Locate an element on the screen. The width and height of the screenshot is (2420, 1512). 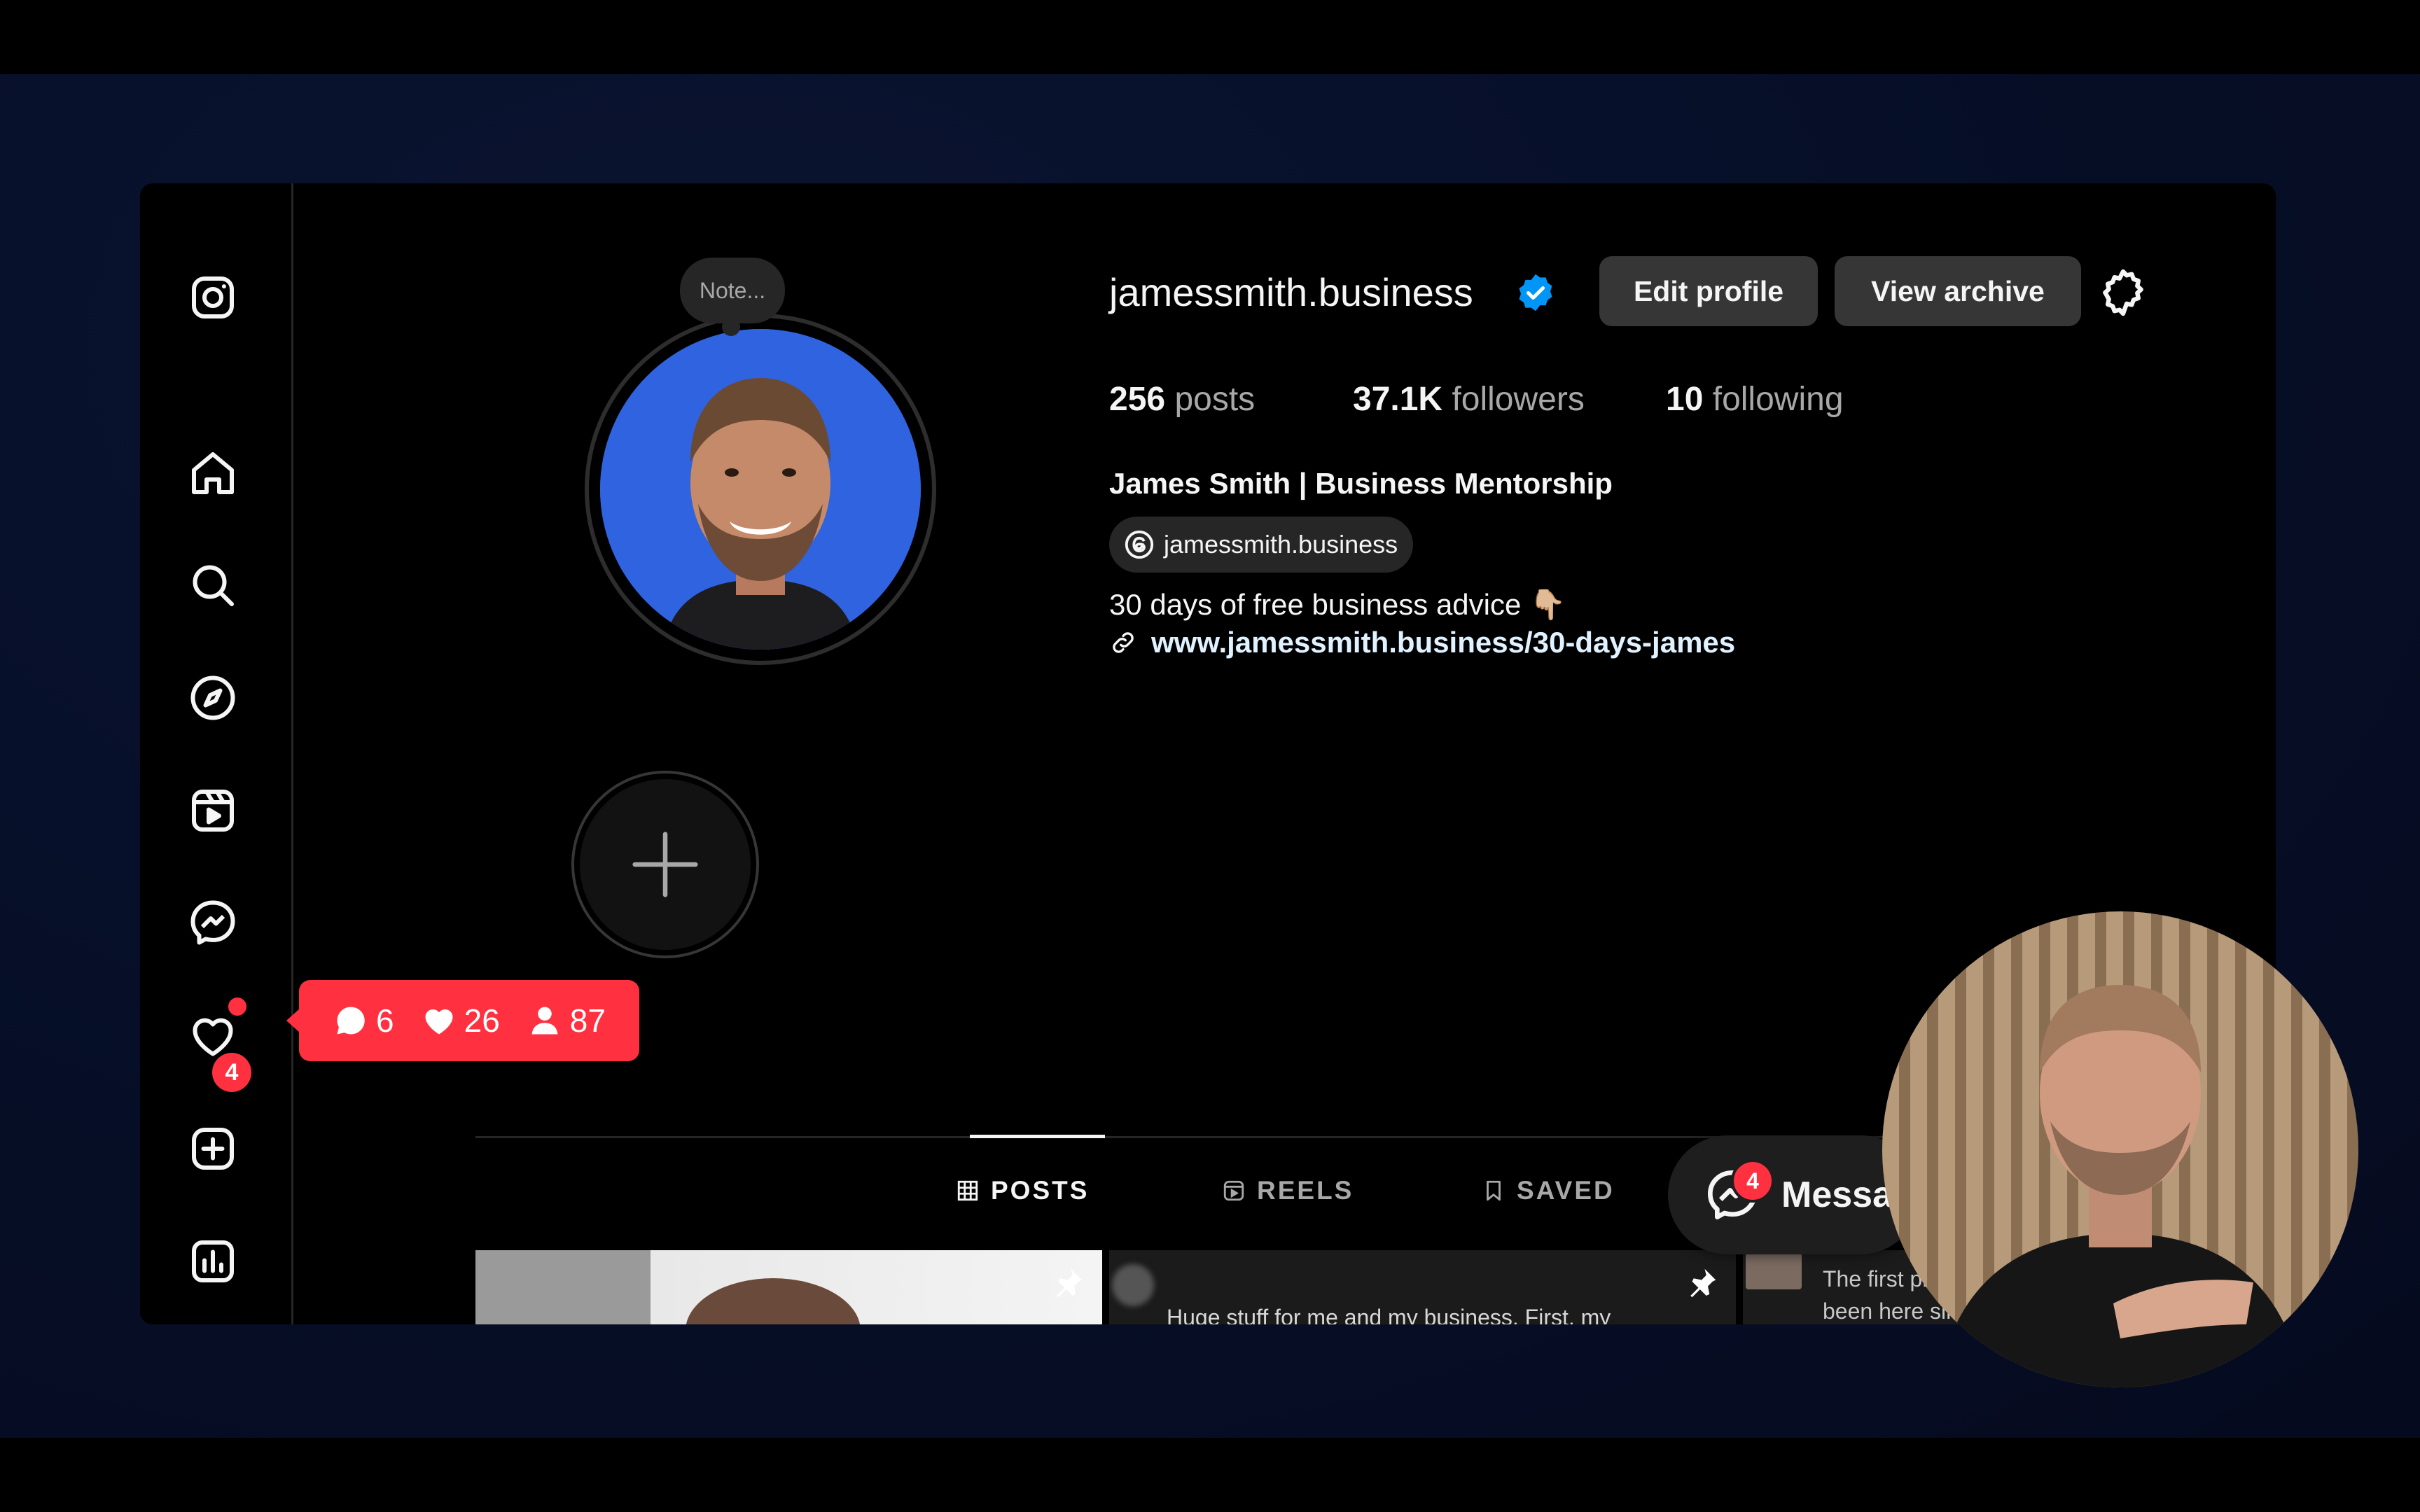
verified-badge-icon is located at coordinates (1536, 293).